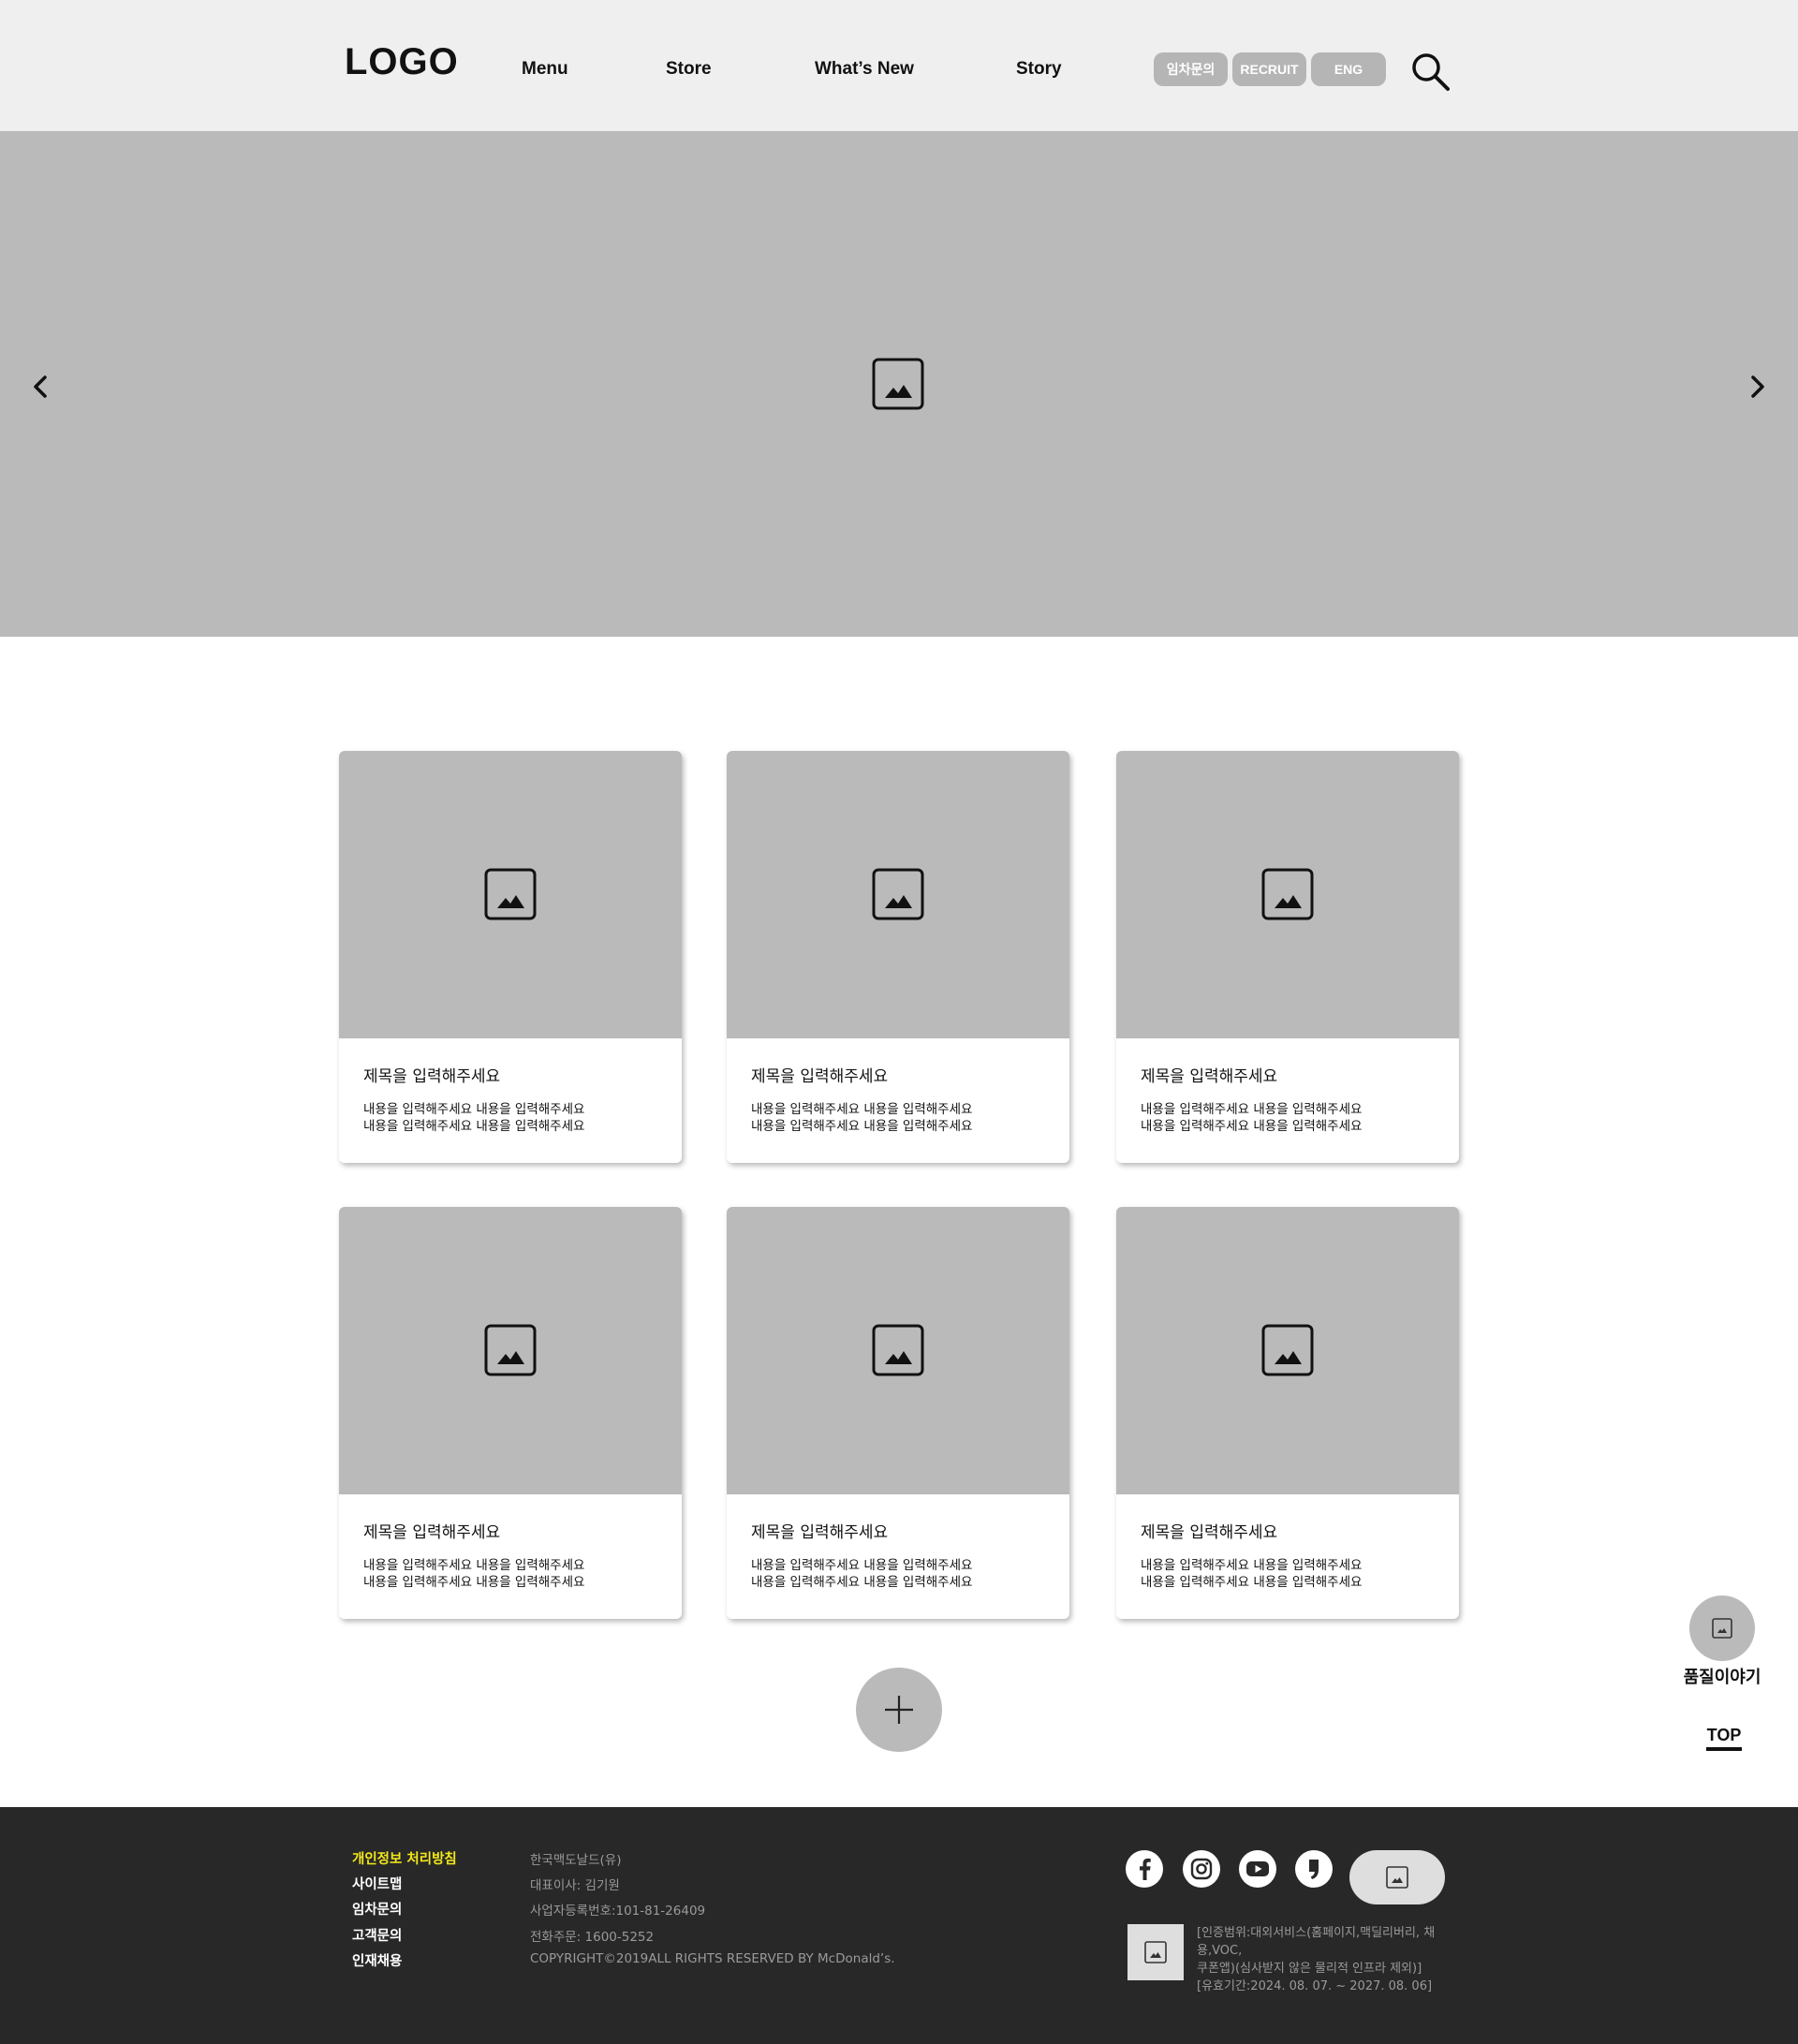 This screenshot has height=2044, width=1798. I want to click on nav-item-menu: Menu, so click(545, 69).